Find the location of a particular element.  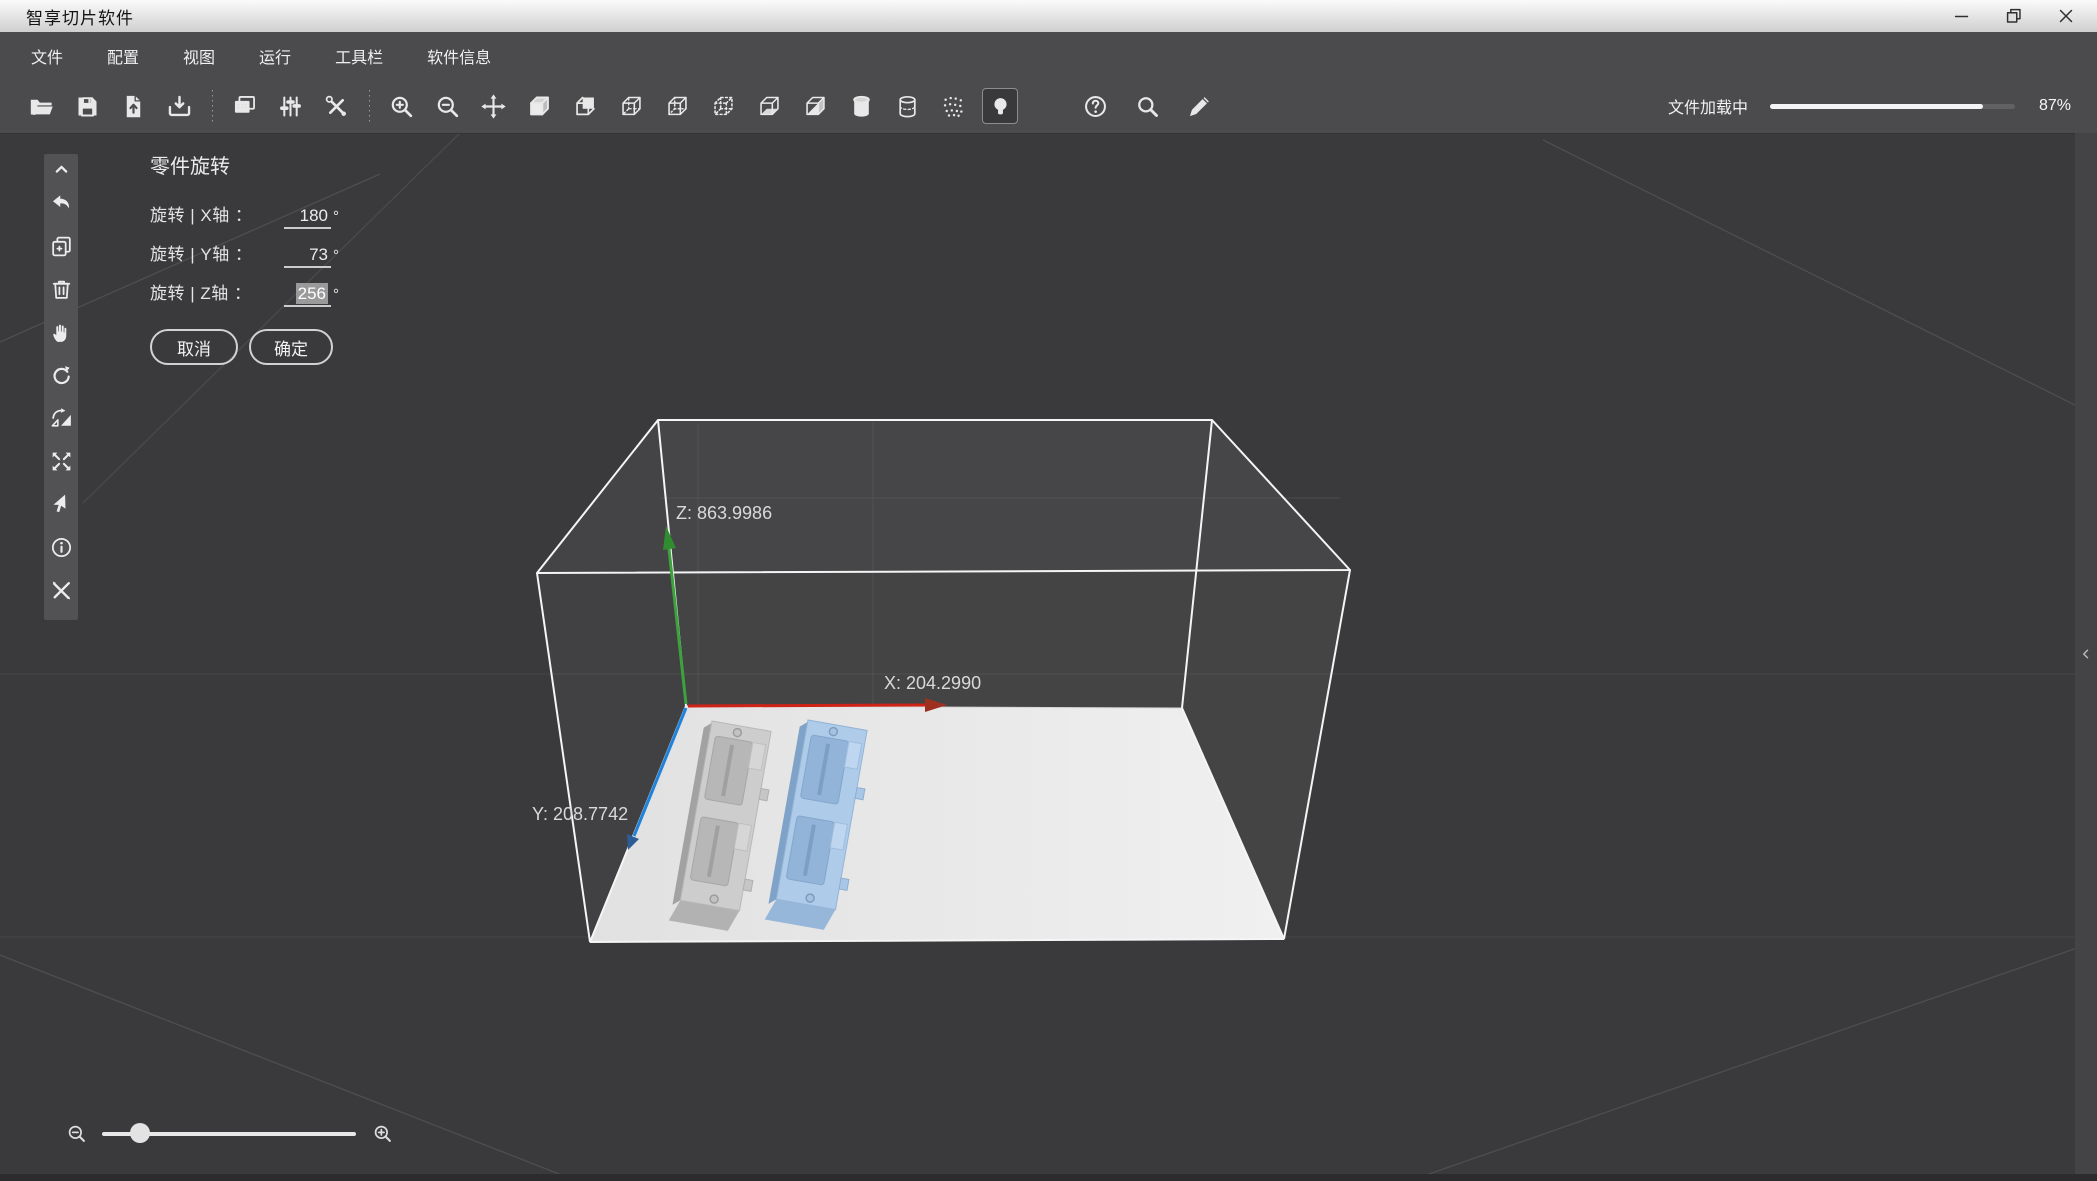

select-cursor-icon is located at coordinates (61, 504).